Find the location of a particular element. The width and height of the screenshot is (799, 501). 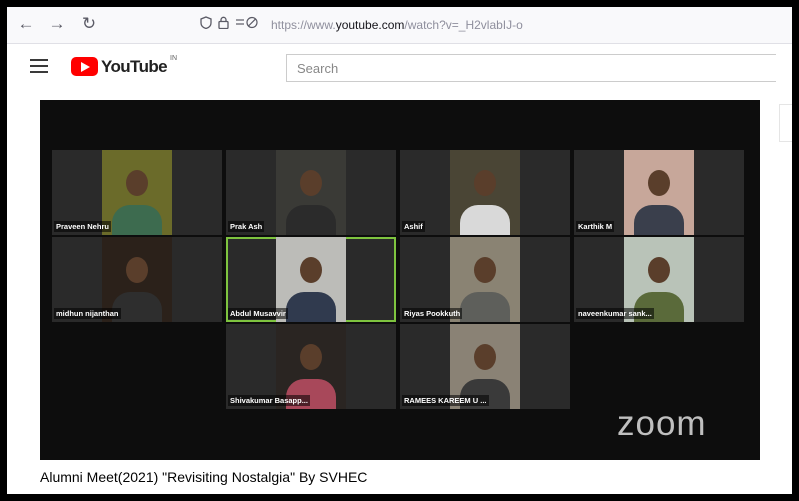

participant-tile: Riyas Pookkuth is located at coordinates (485, 279).